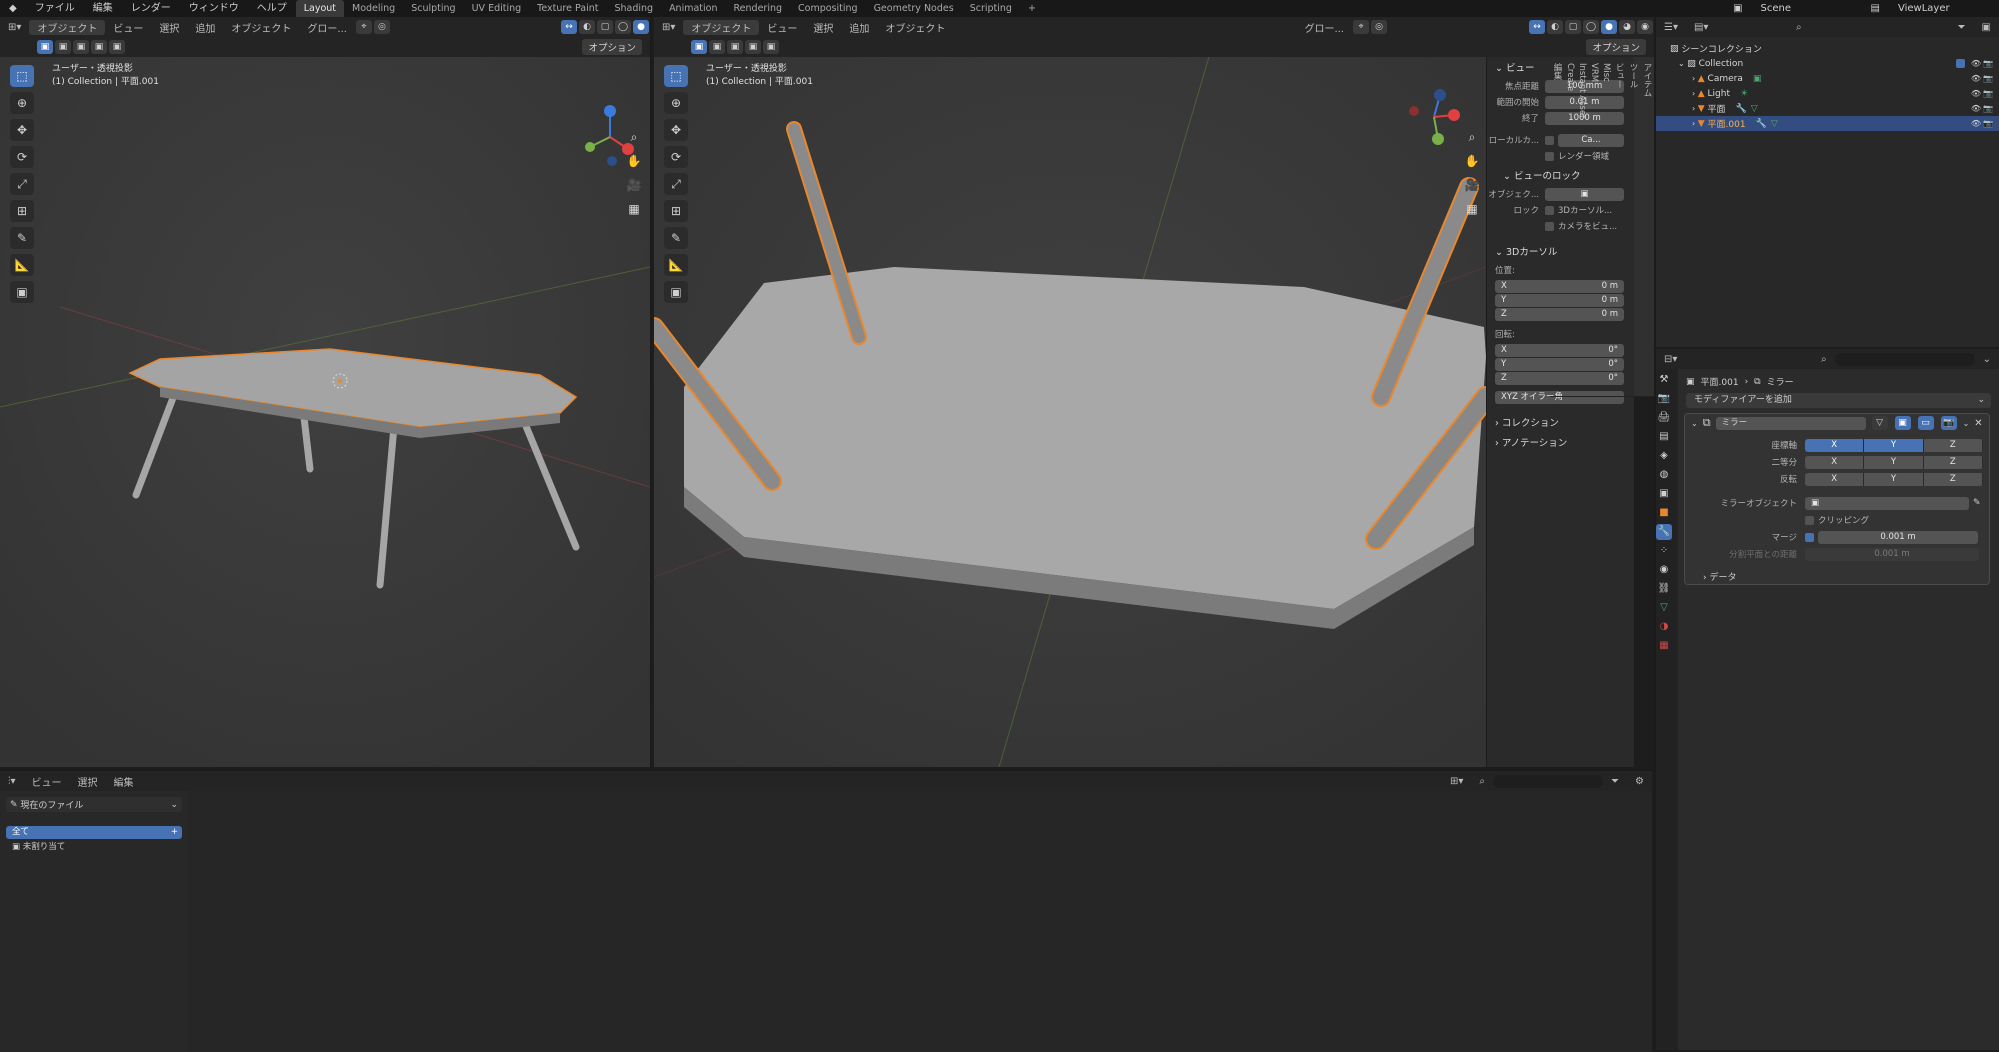  Describe the element at coordinates (22, 211) in the screenshot. I see `transform-tool-icon: ⊞` at that location.